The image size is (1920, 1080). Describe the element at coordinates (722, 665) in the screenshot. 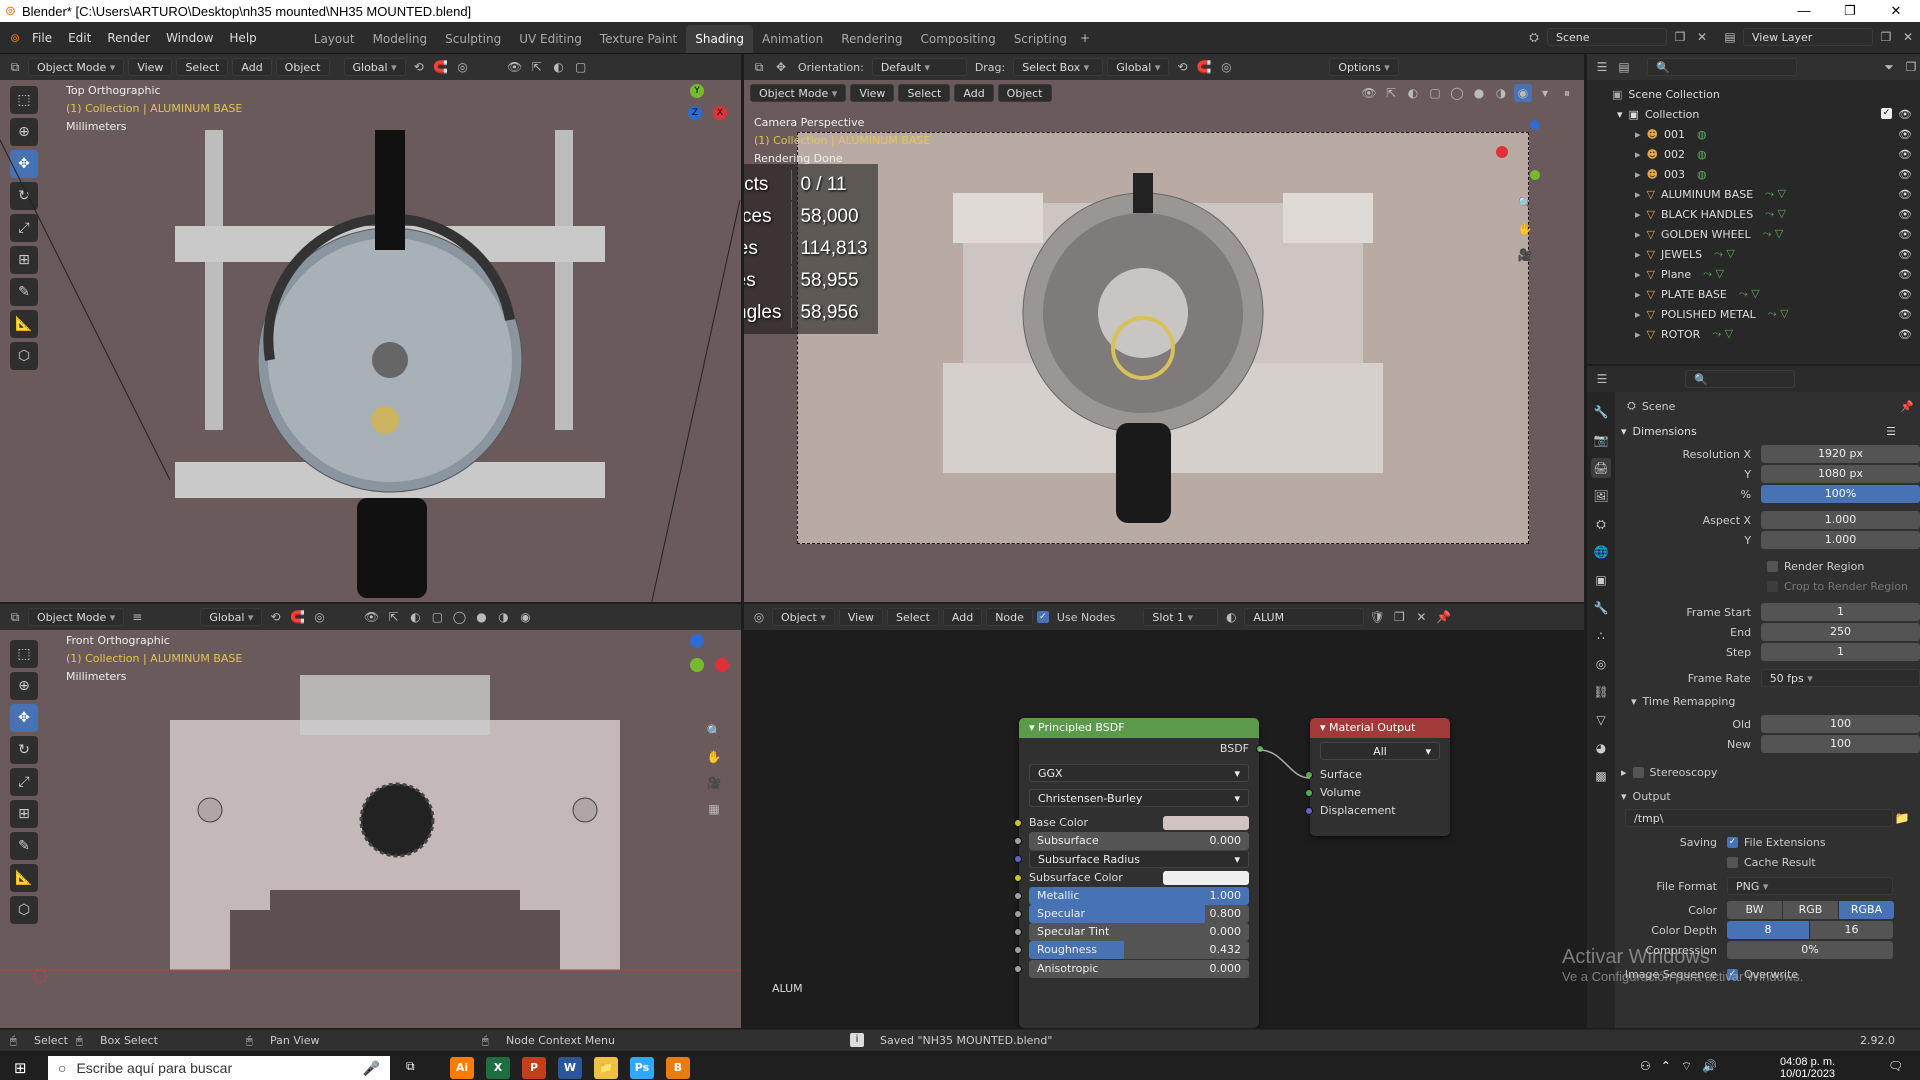

I see `axis-x-icon` at that location.